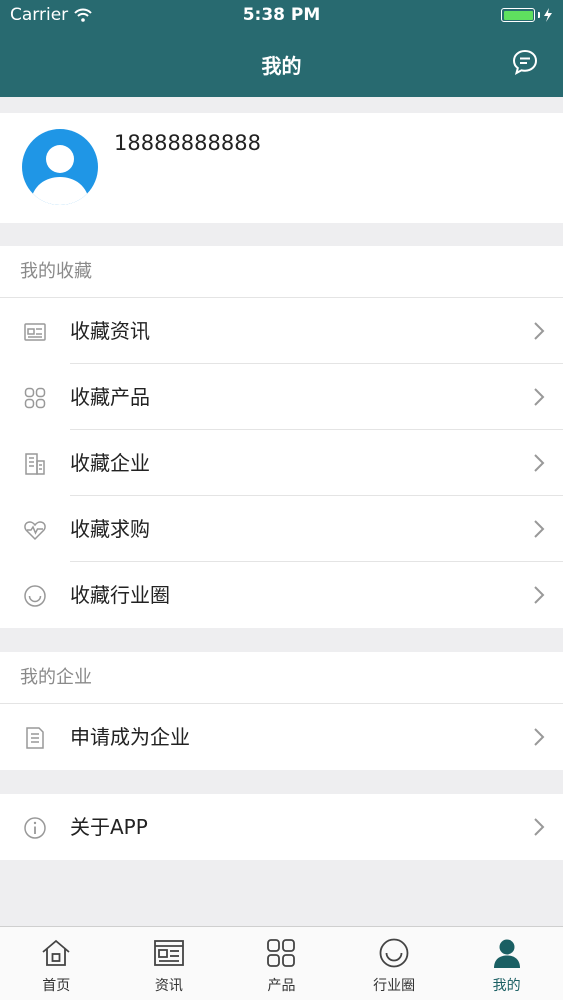 Image resolution: width=563 pixels, height=1000 pixels. Describe the element at coordinates (281, 48) in the screenshot. I see `header: Carrier 5:38 PM 我的` at that location.